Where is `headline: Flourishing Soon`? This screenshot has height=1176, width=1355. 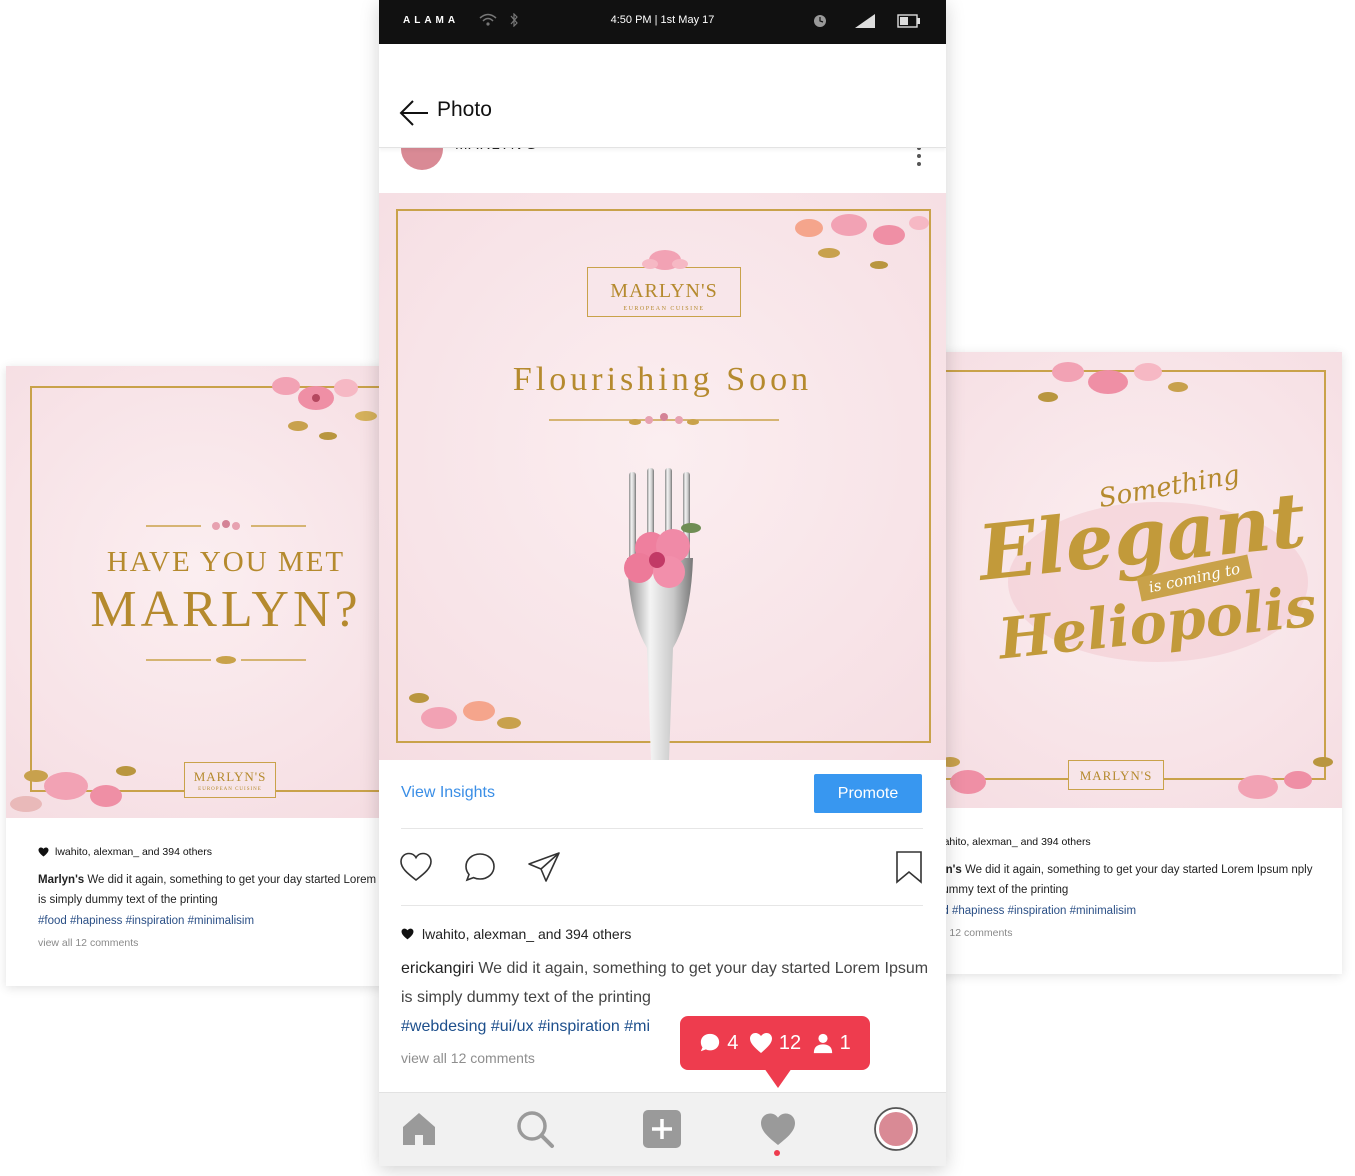
headline: Flourishing Soon is located at coordinates (662, 379).